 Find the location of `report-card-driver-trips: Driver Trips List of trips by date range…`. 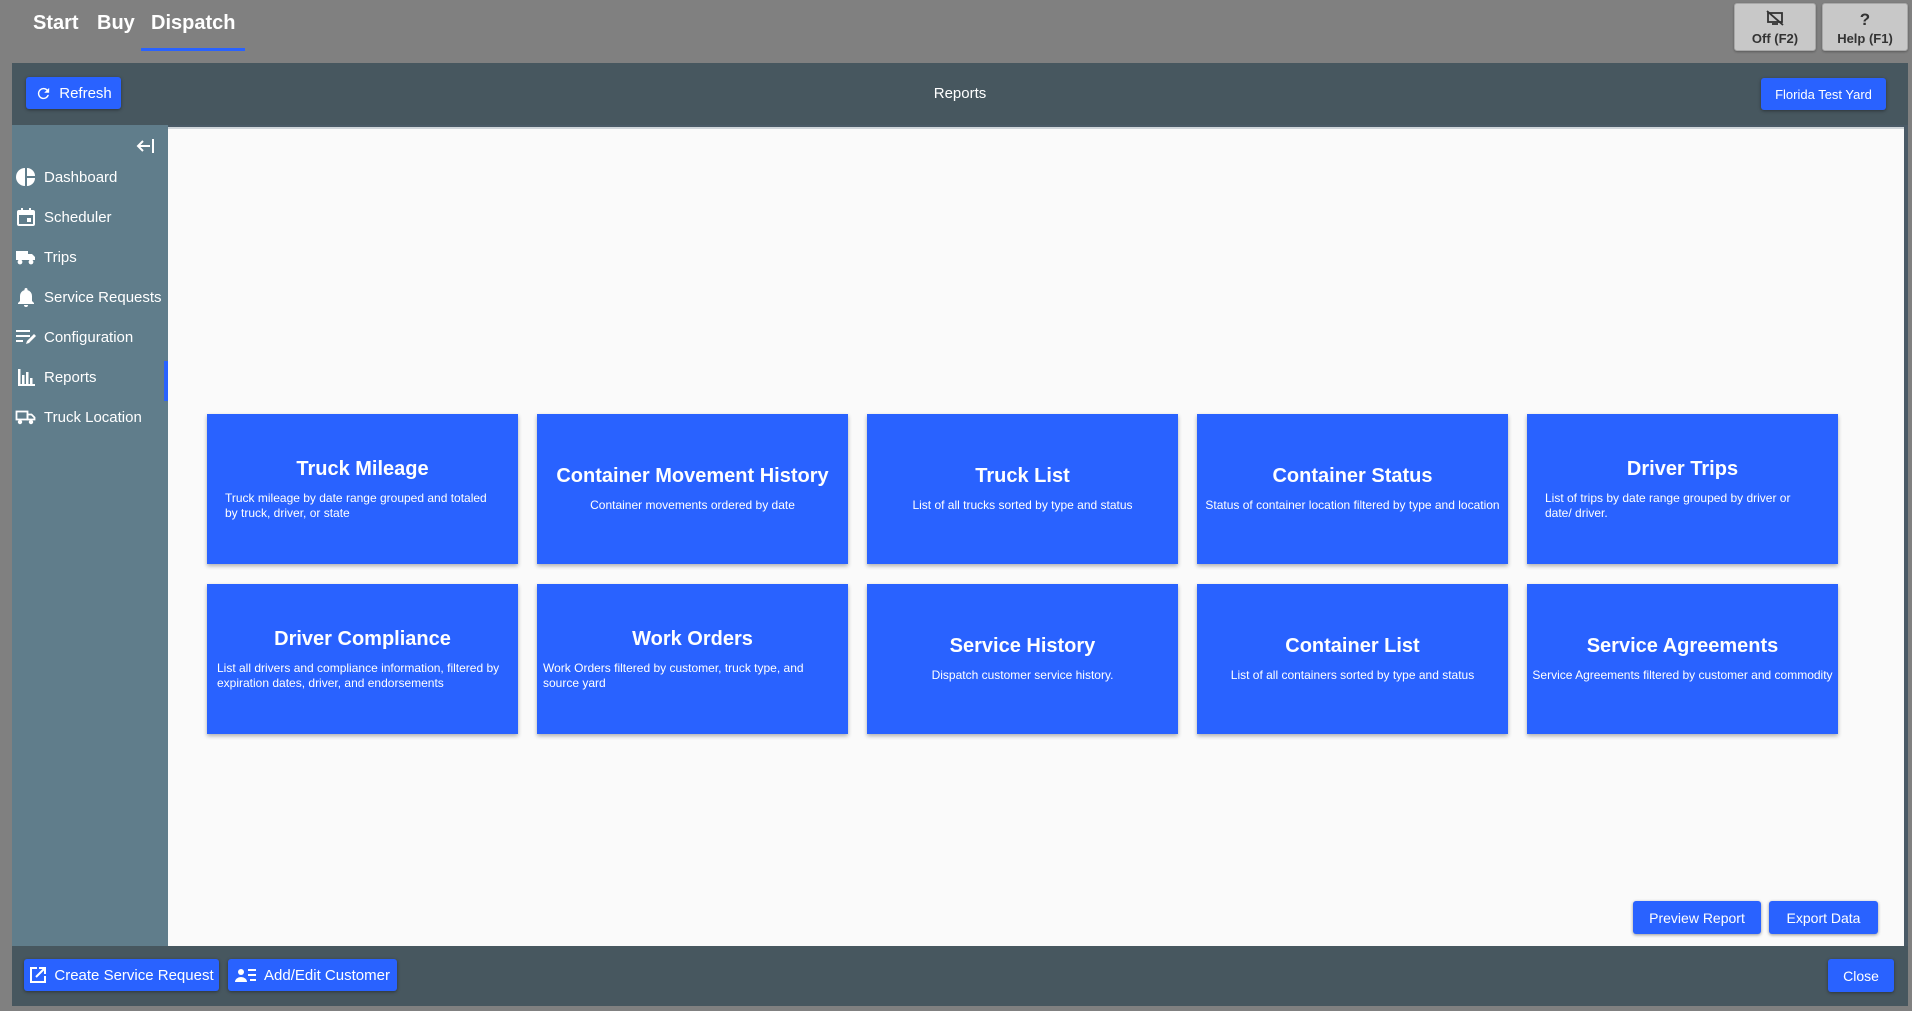

report-card-driver-trips: Driver Trips List of trips by date range… is located at coordinates (1682, 489).